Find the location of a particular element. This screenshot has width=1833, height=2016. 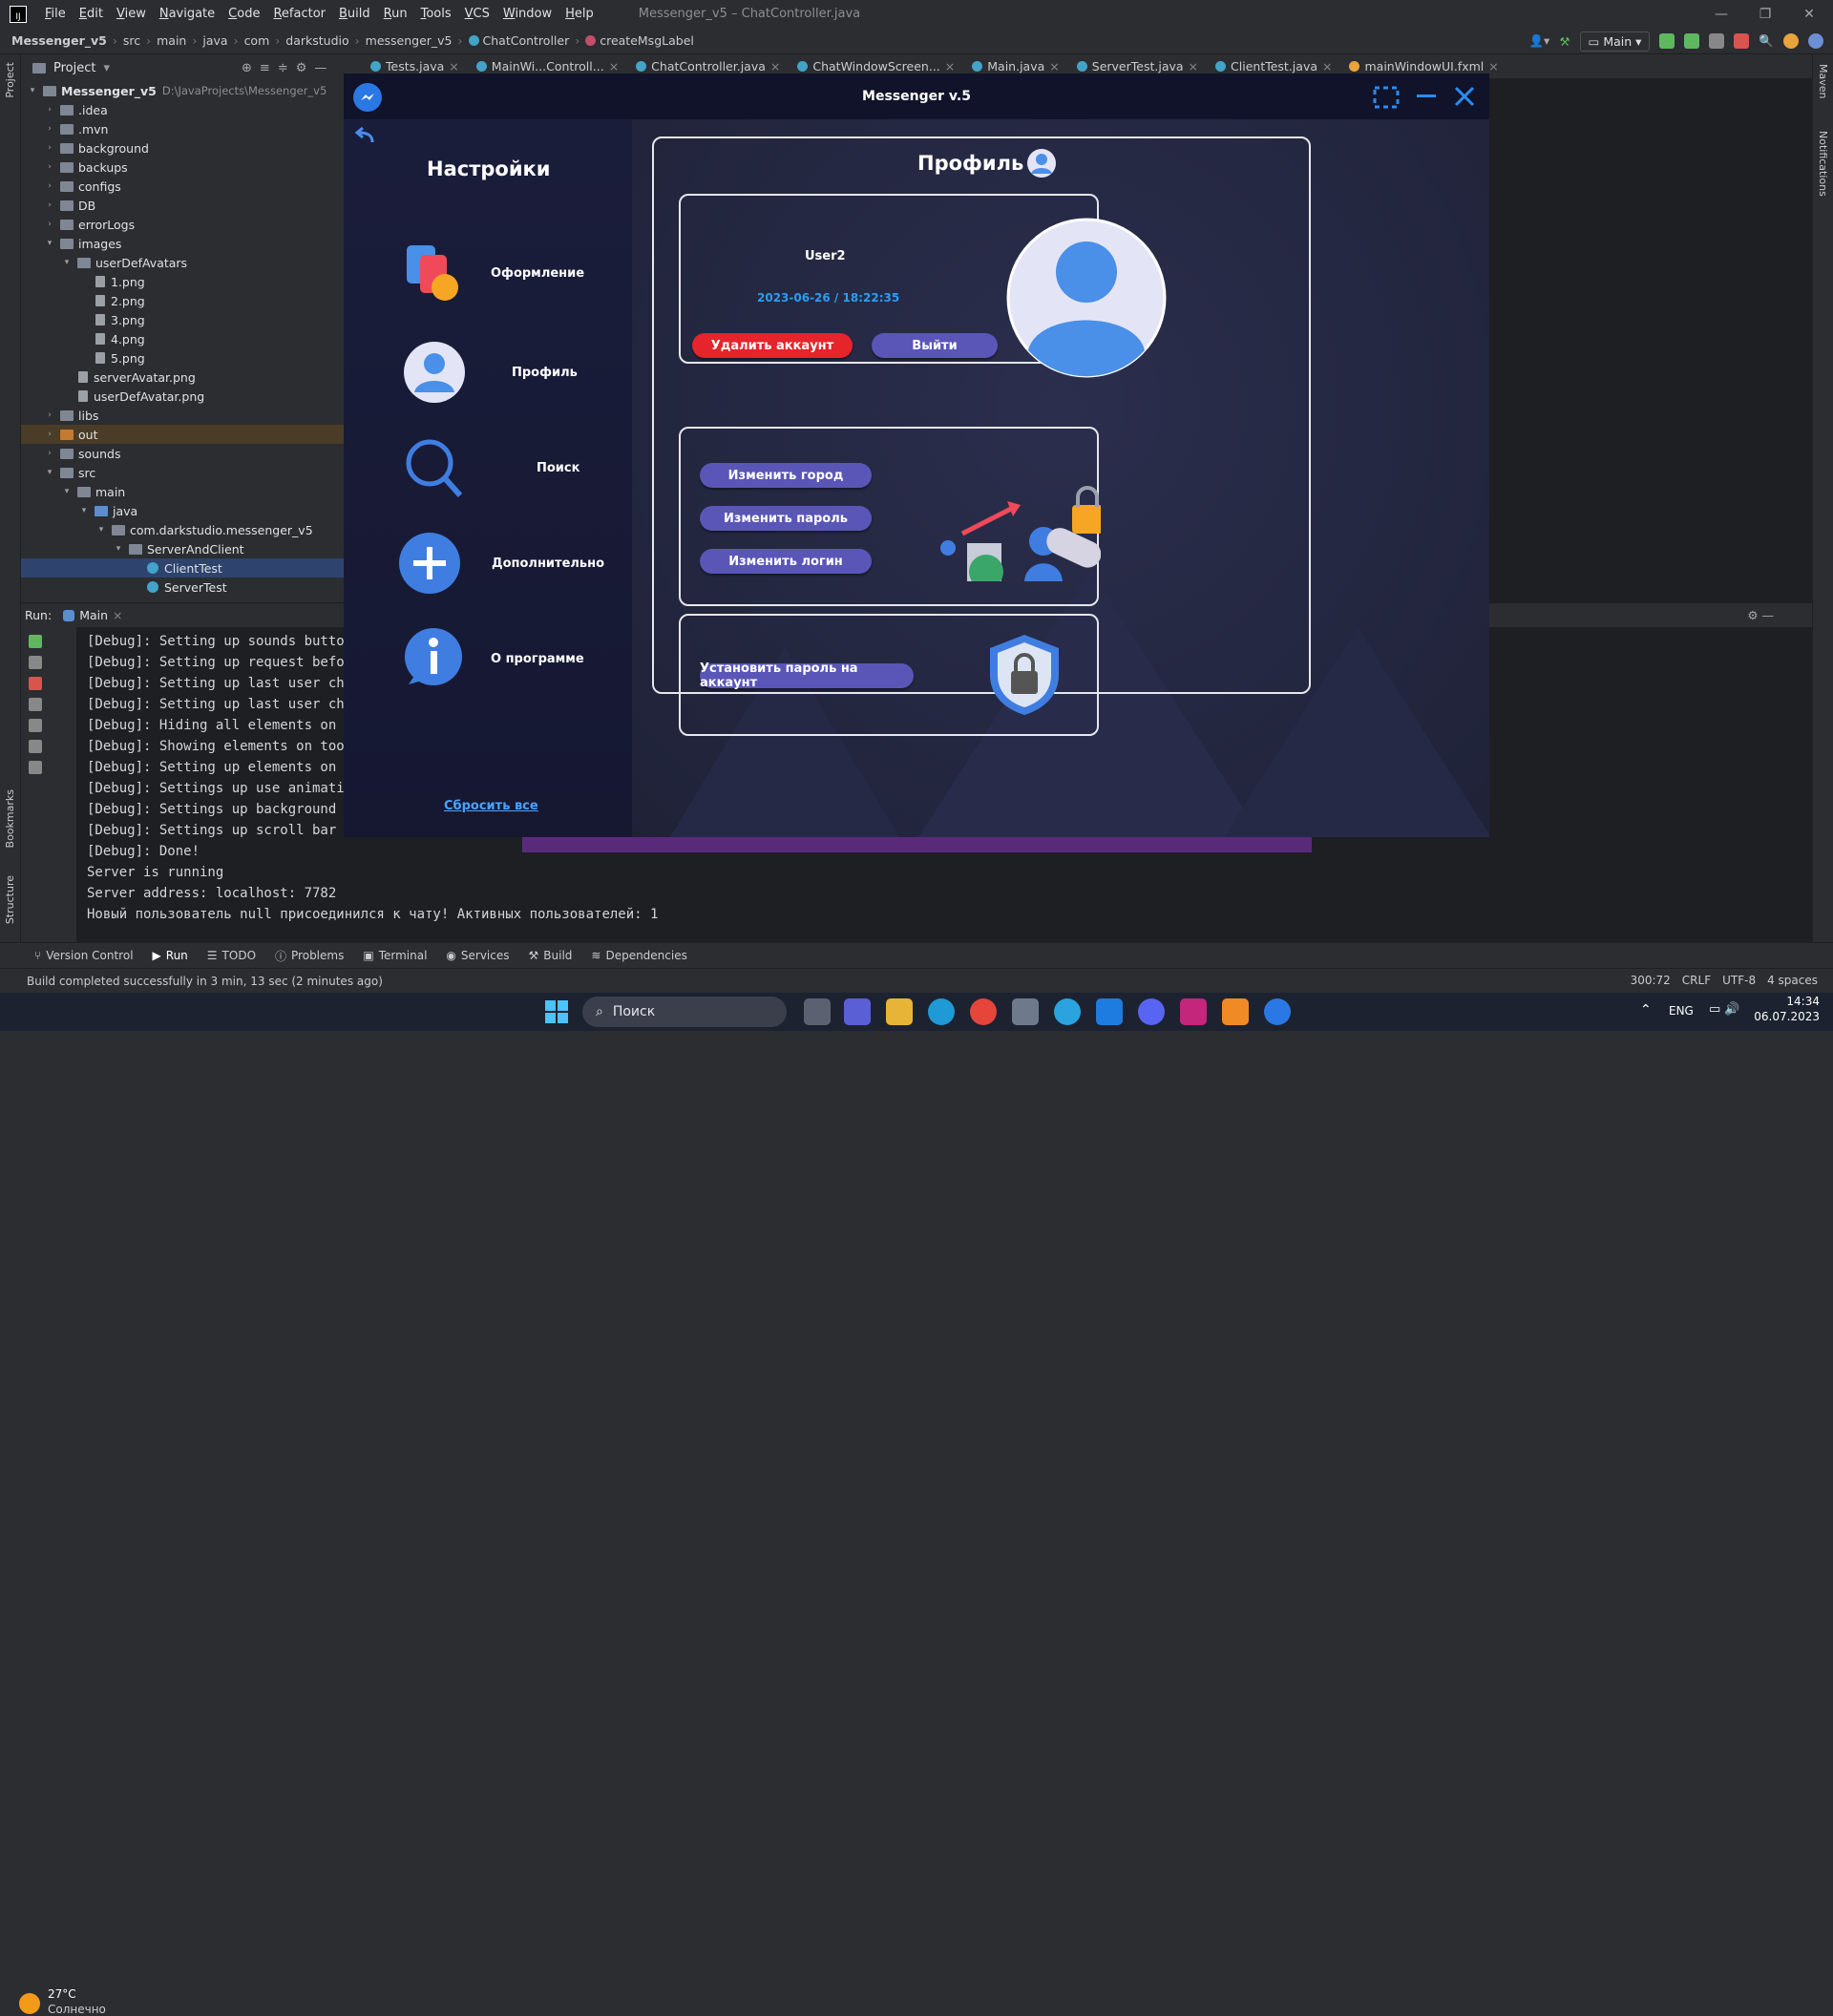

change-login-button: Изменить логин is located at coordinates (786, 562).